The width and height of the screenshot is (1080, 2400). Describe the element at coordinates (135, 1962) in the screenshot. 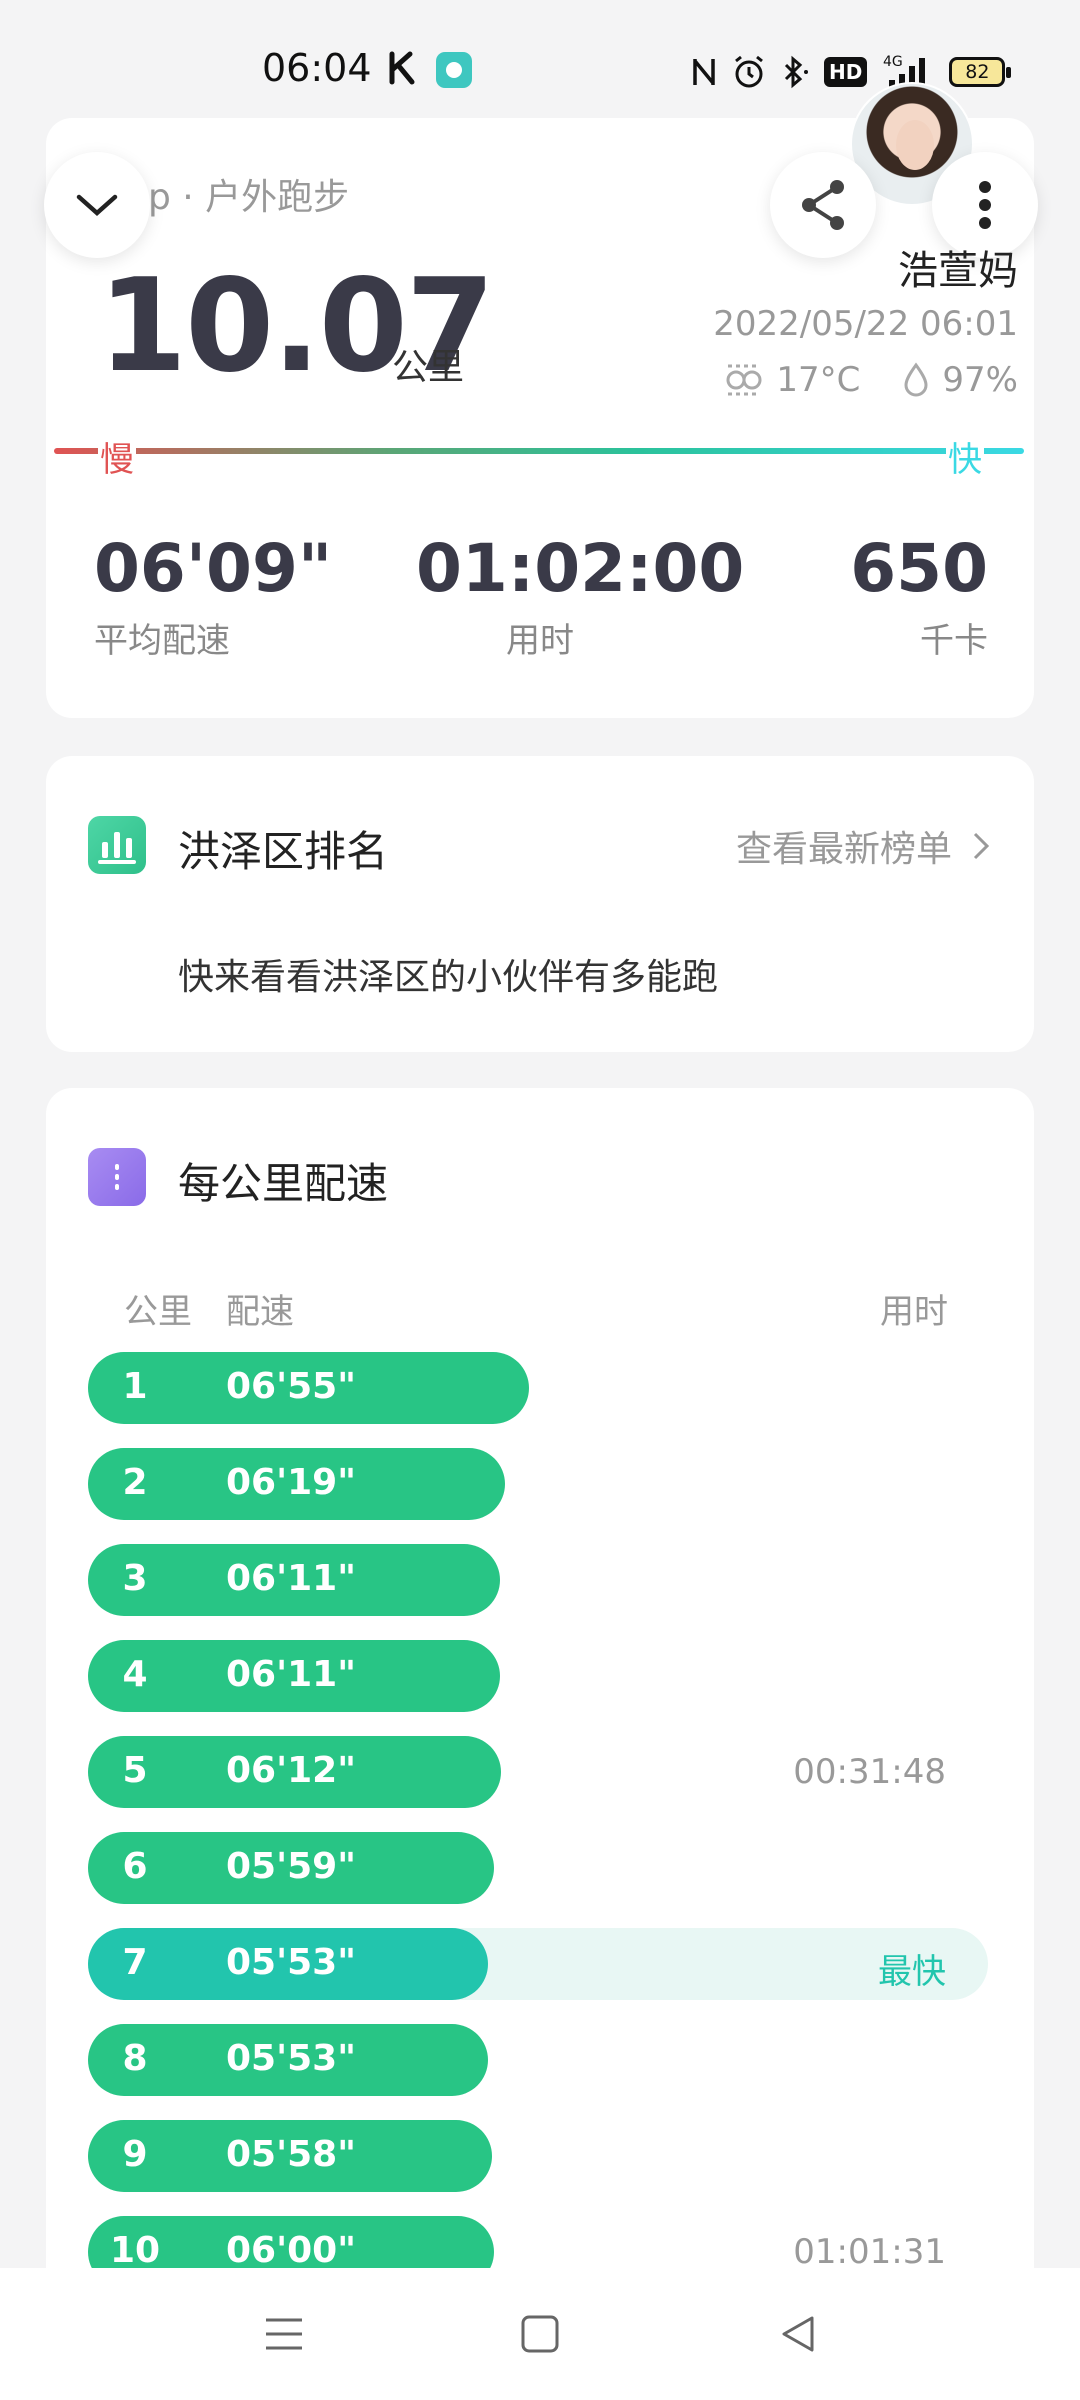

I see `pace-row-km: 7` at that location.